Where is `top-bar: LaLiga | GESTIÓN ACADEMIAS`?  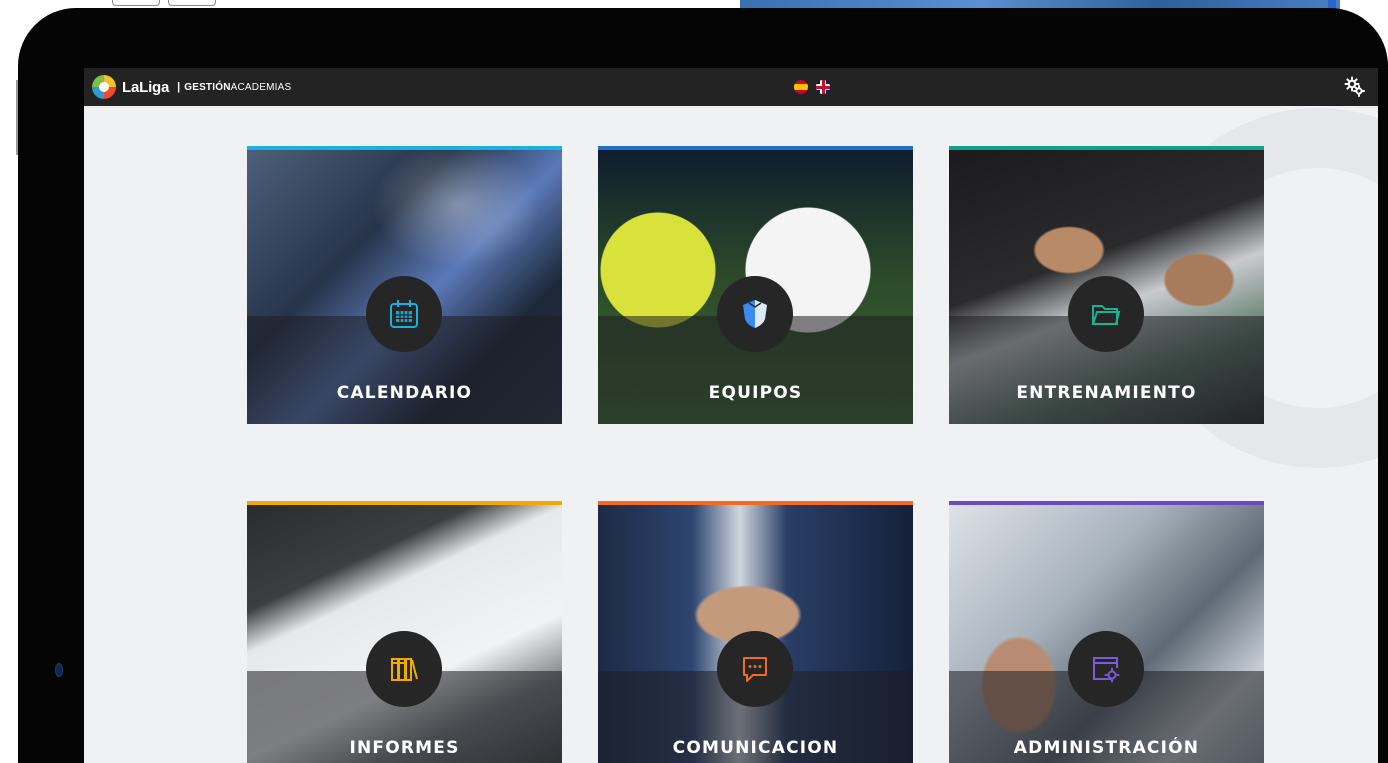 top-bar: LaLiga | GESTIÓN ACADEMIAS is located at coordinates (731, 87).